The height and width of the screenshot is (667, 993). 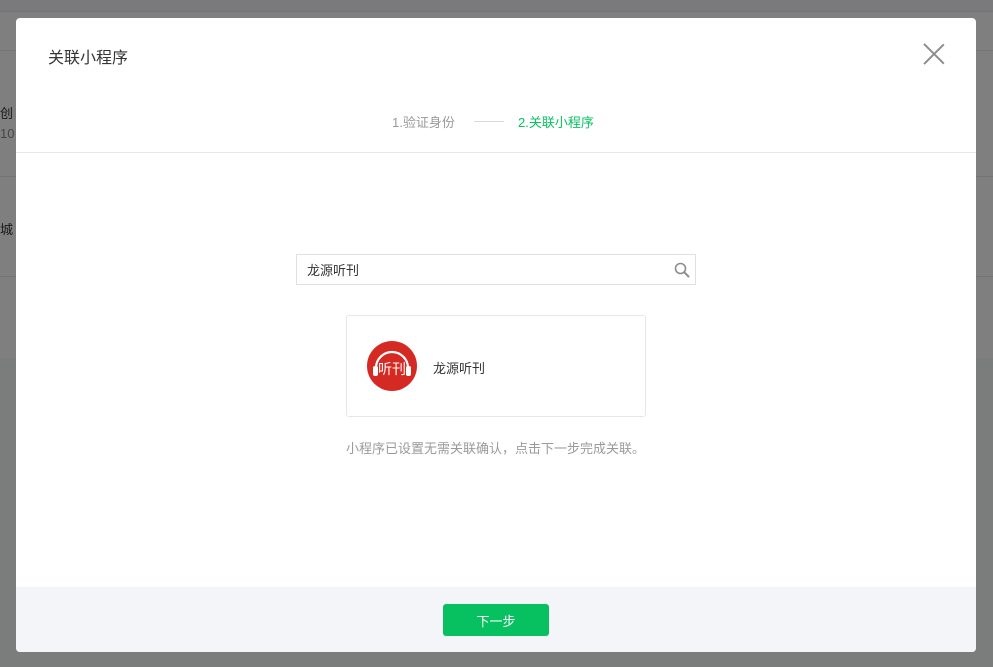 I want to click on search-icon, so click(x=682, y=270).